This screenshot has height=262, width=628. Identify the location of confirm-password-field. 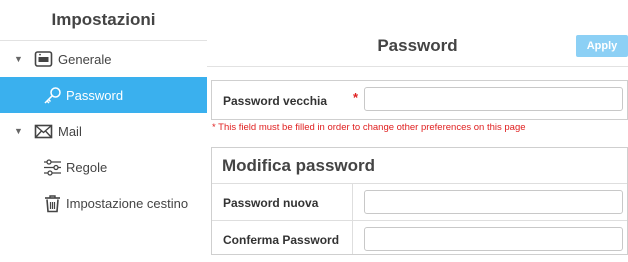
(493, 239).